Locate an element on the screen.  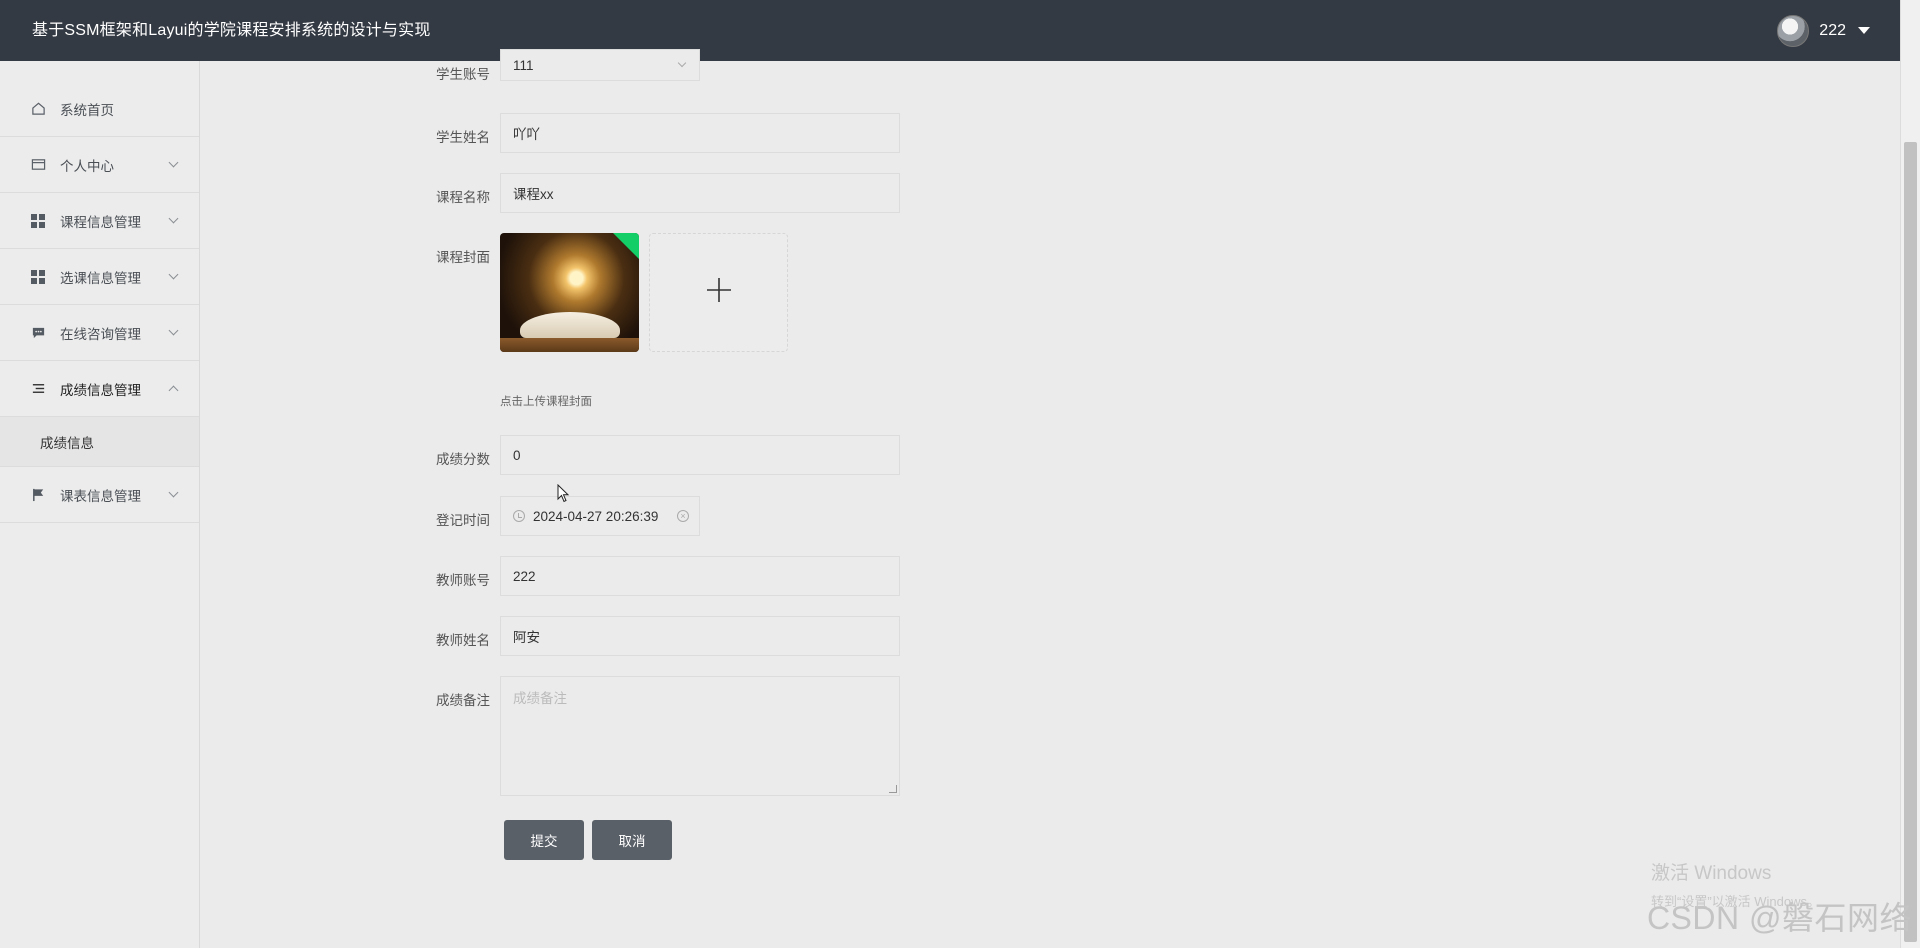
sidebar-item-profile: 个人中心 is located at coordinates (99, 165).